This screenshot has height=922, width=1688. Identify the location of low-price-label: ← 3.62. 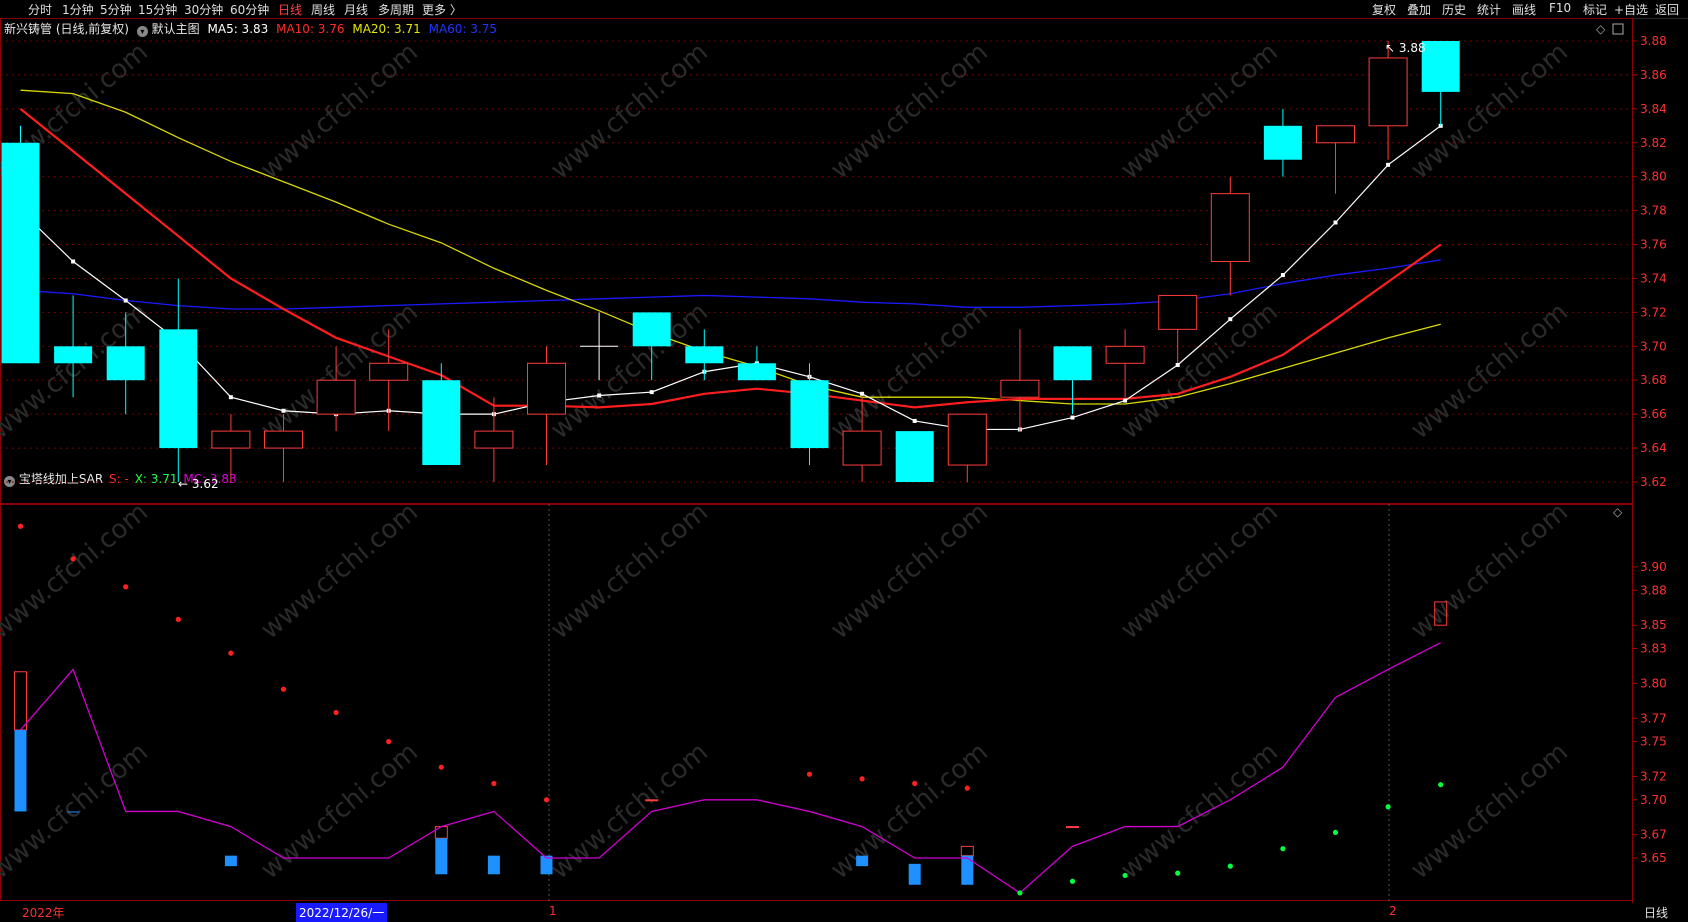
(198, 484).